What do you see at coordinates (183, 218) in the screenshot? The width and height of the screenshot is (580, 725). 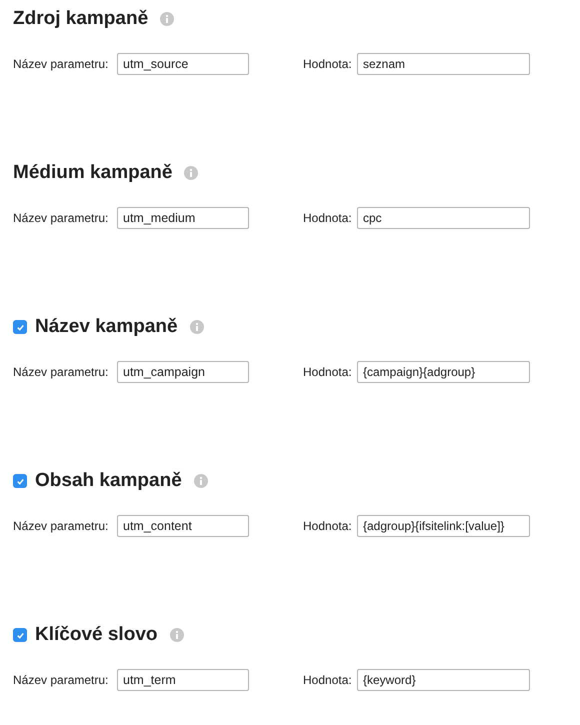 I see `input-field: utm_medium` at bounding box center [183, 218].